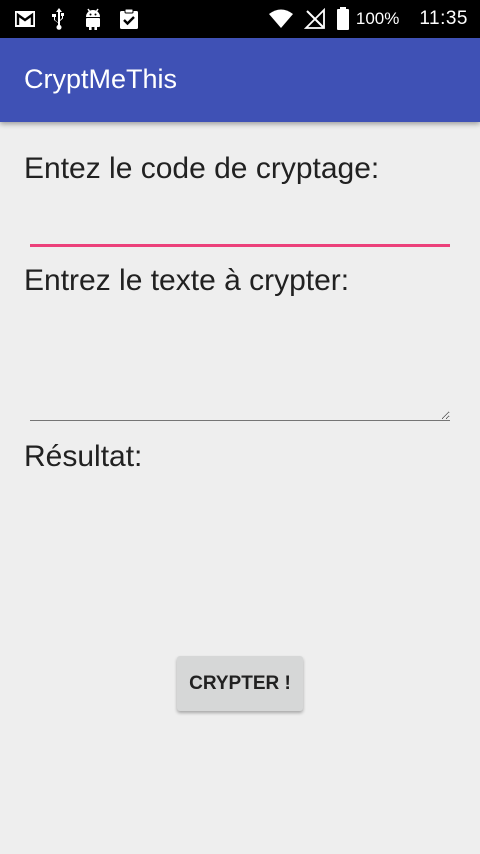  Describe the element at coordinates (377, 18) in the screenshot. I see `battery-percentage: 100%` at that location.